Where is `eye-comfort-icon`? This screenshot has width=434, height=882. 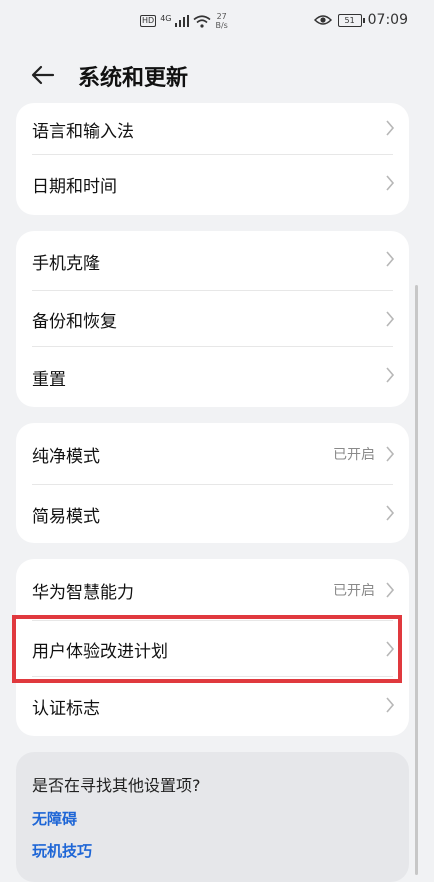 eye-comfort-icon is located at coordinates (322, 20).